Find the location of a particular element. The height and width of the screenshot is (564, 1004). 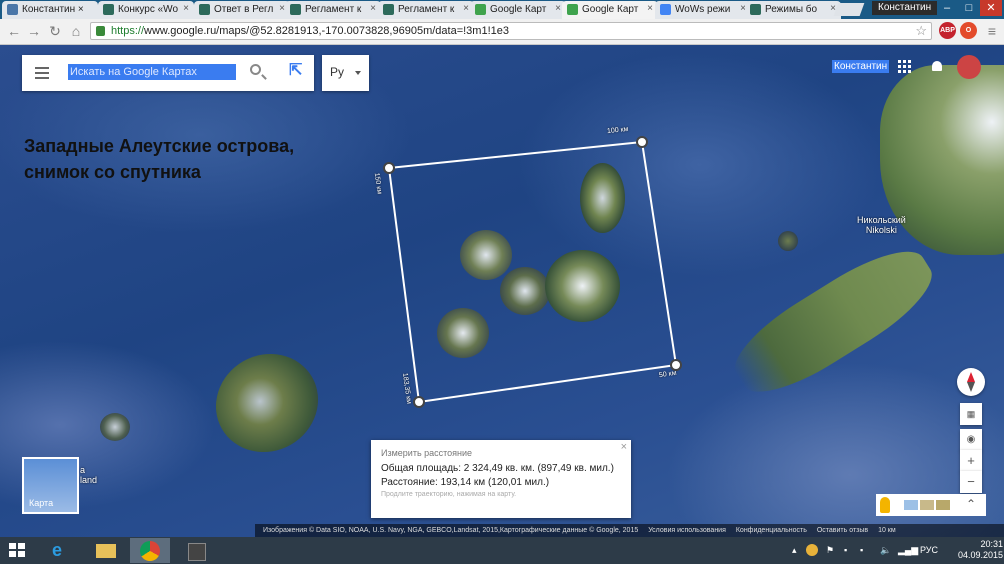

place-label-nikolski: Никольский Nikolski is located at coordinates (881, 225).